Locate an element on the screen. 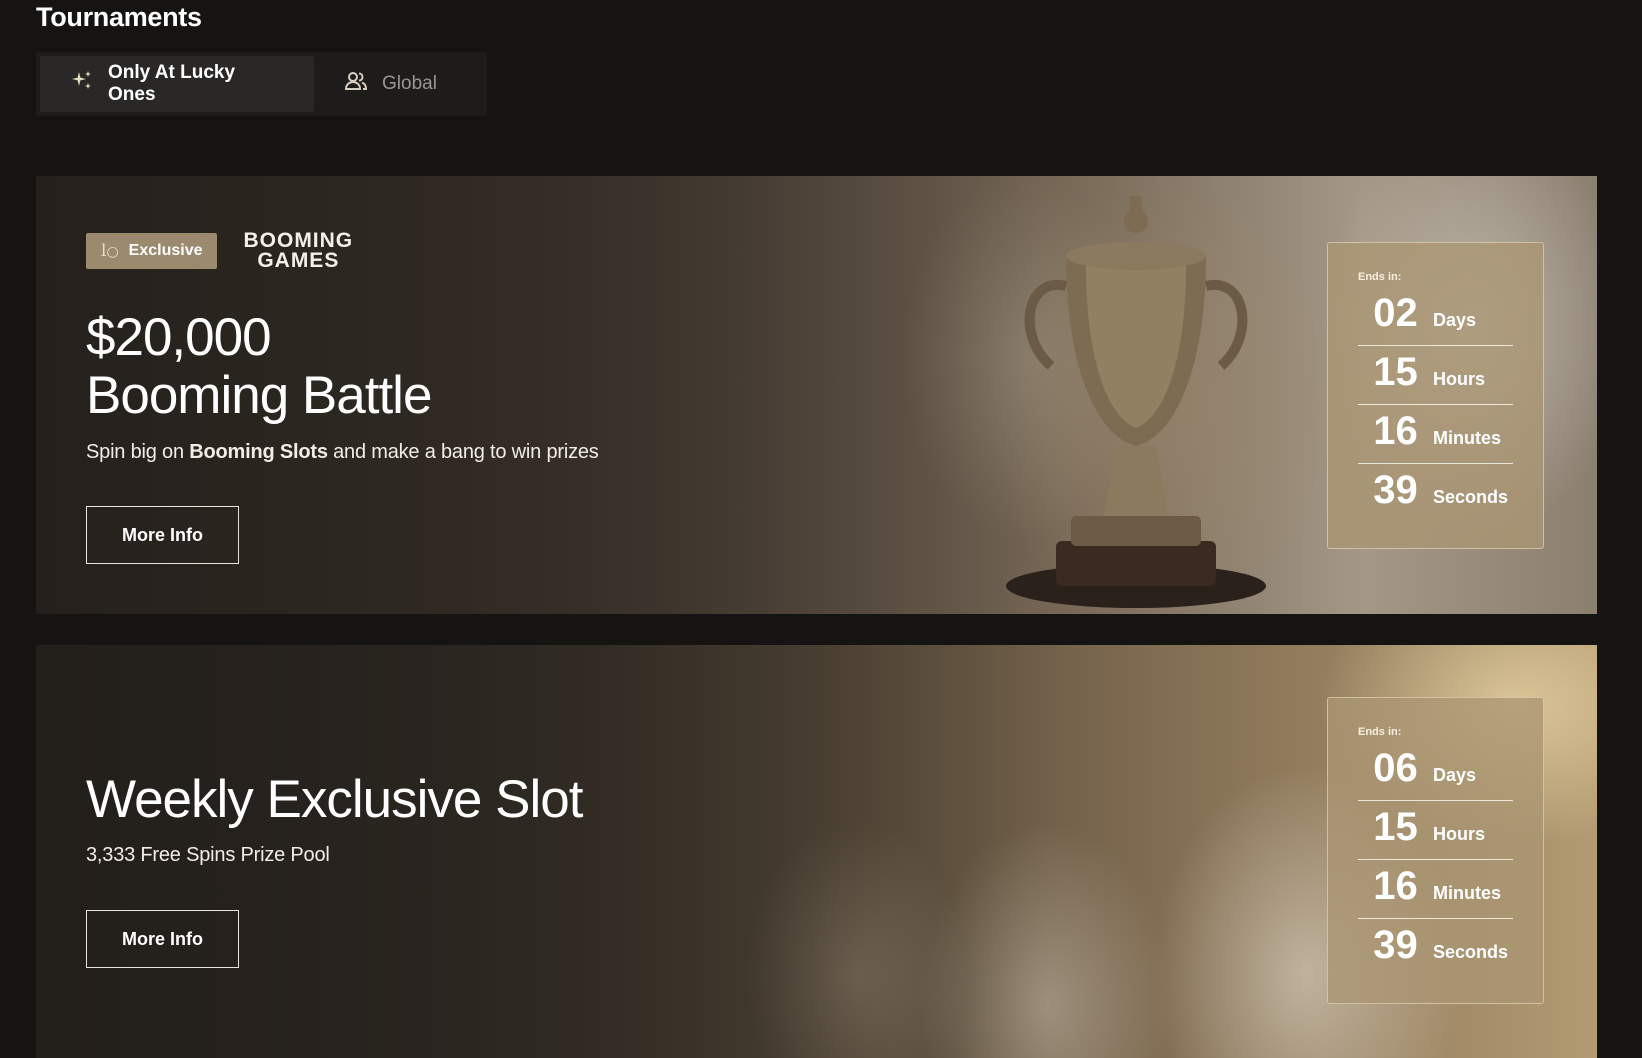  tournament-tabs: Only At Lucky Ones Global is located at coordinates (261, 84).